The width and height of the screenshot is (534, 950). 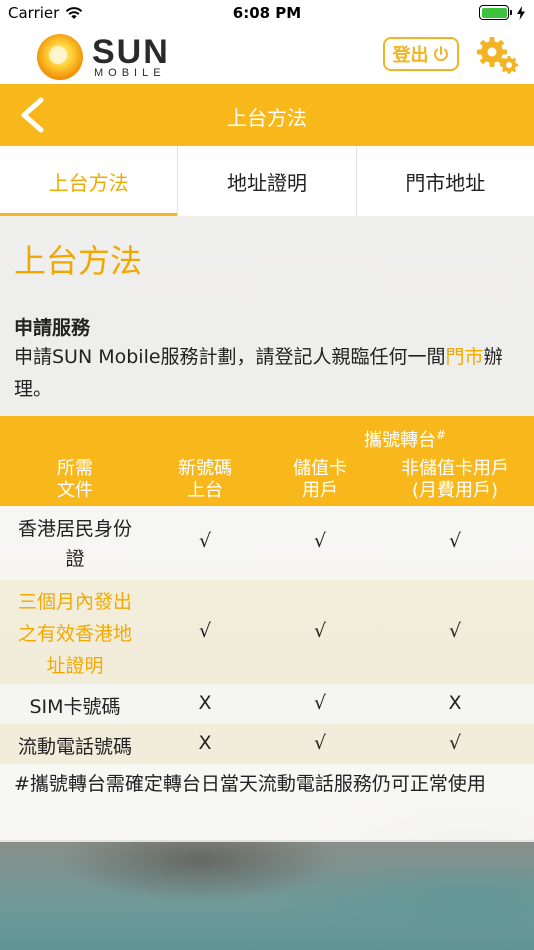 I want to click on nav-title: 上台方法, so click(x=267, y=118).